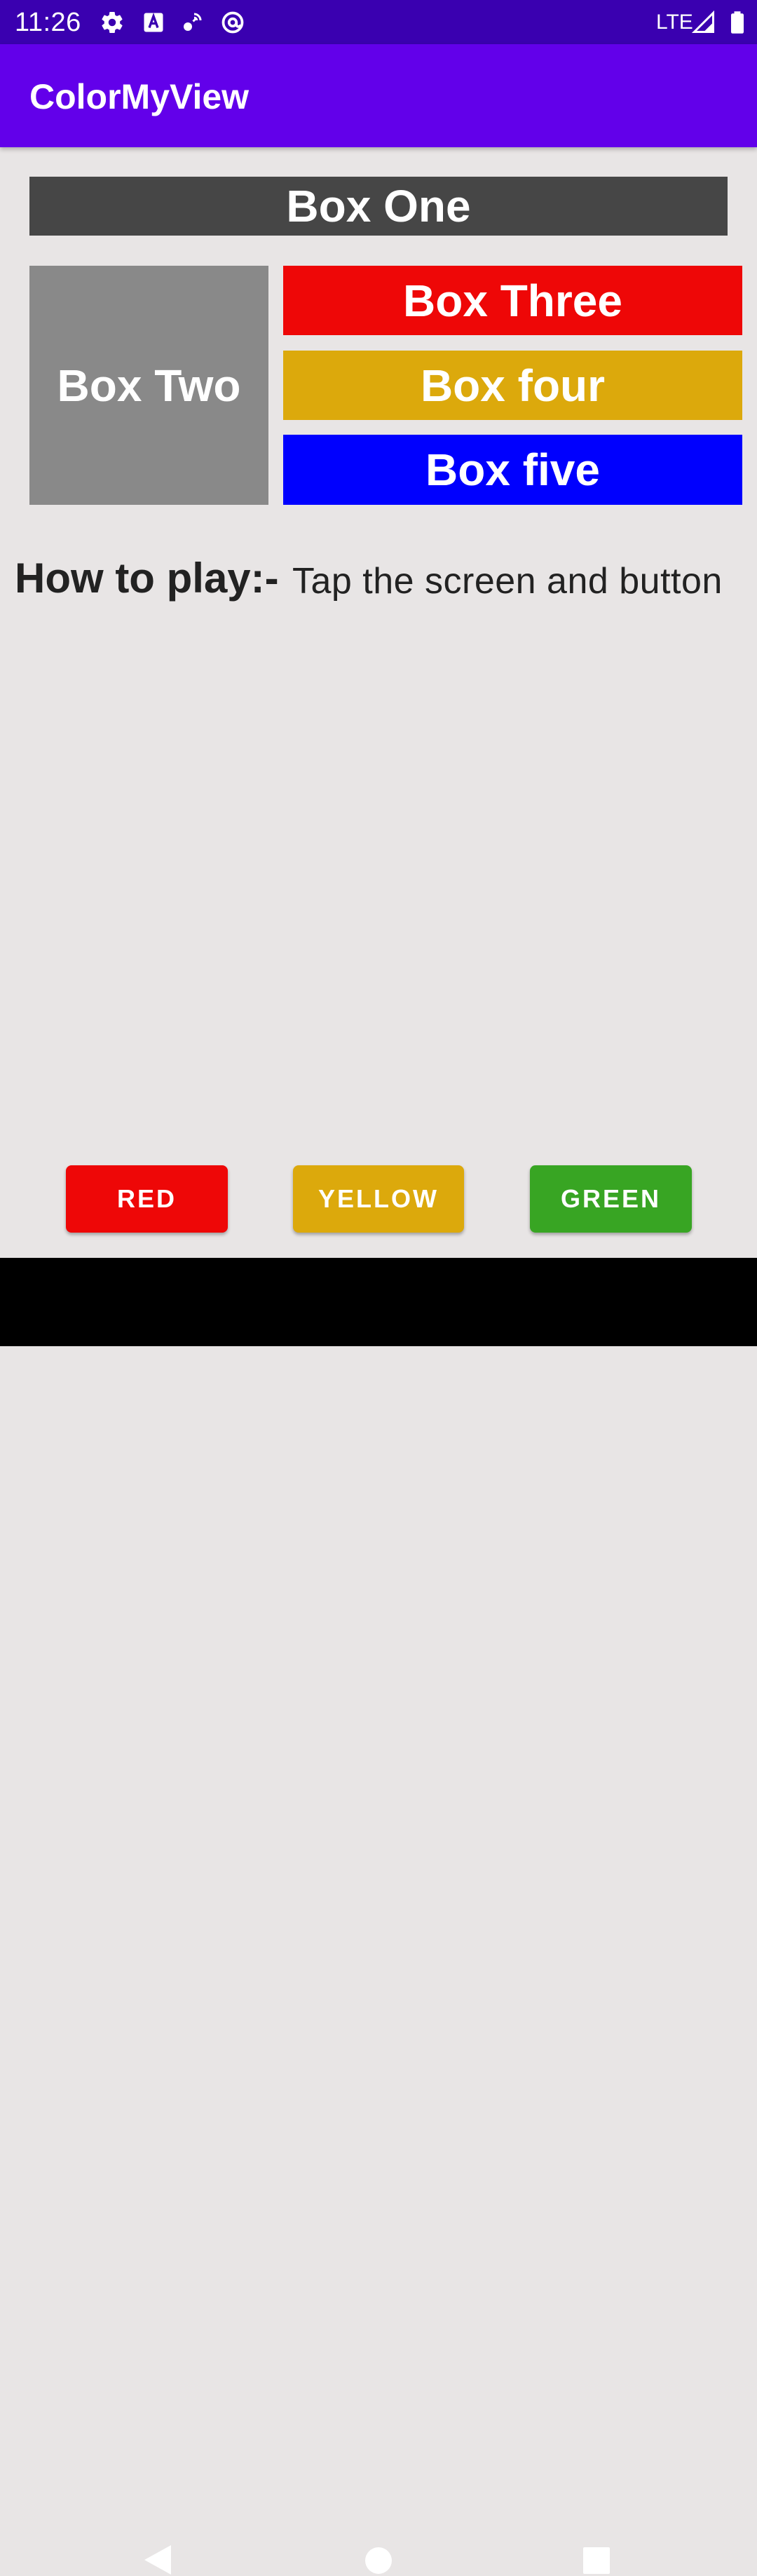 This screenshot has width=757, height=2576. Describe the element at coordinates (112, 23) in the screenshot. I see `gear-icon` at that location.